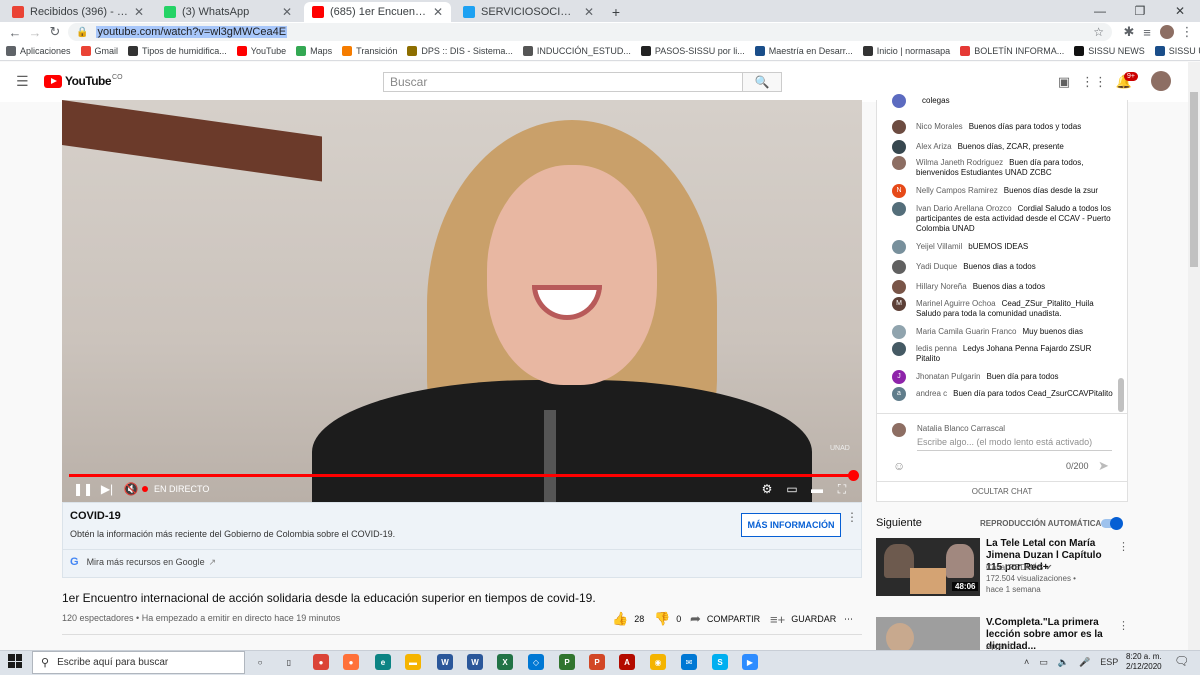  What do you see at coordinates (567, 662) in the screenshot?
I see `project-icon: P` at bounding box center [567, 662].